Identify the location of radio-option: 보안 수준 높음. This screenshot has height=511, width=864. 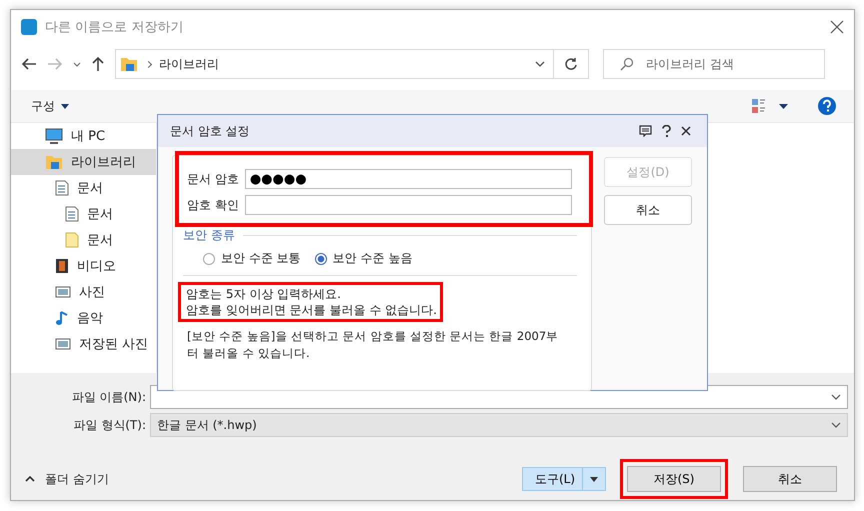
(363, 258).